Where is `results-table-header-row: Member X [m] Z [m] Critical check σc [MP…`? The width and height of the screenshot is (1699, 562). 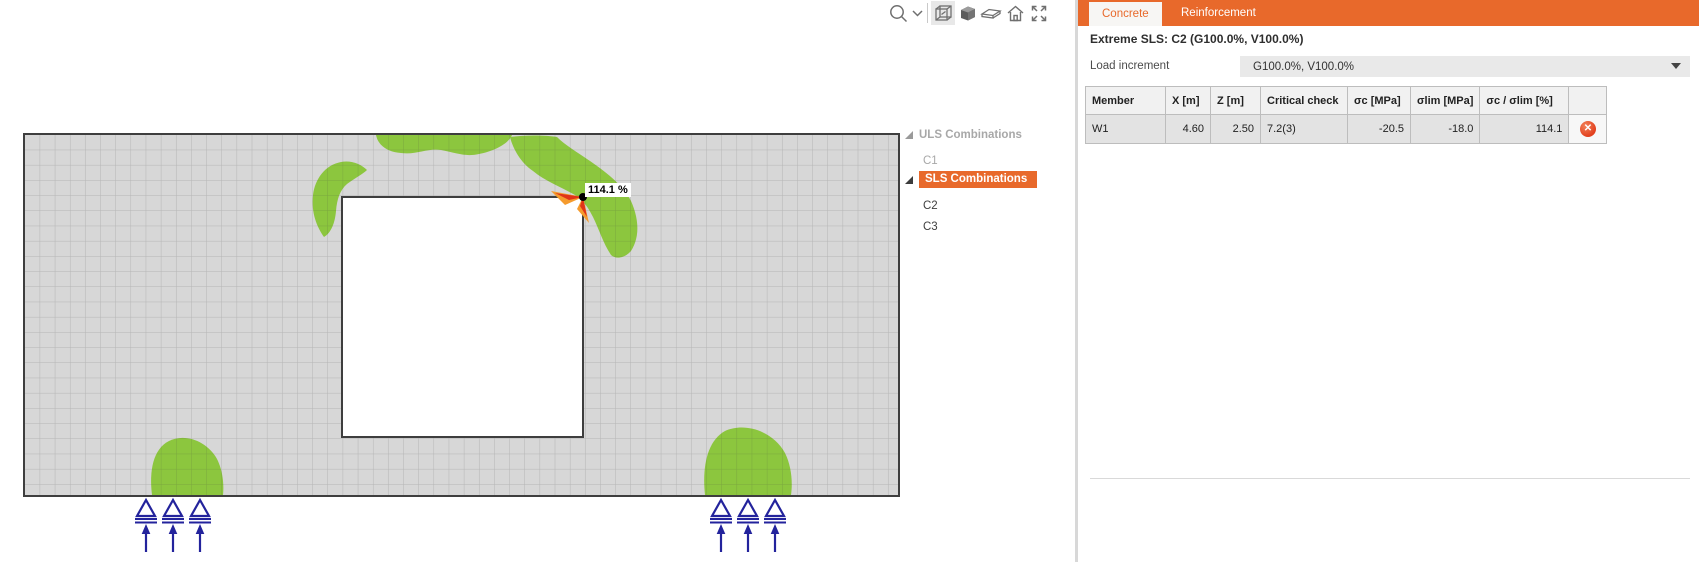
results-table-header-row: Member X [m] Z [m] Critical check σc [MP… is located at coordinates (1346, 100).